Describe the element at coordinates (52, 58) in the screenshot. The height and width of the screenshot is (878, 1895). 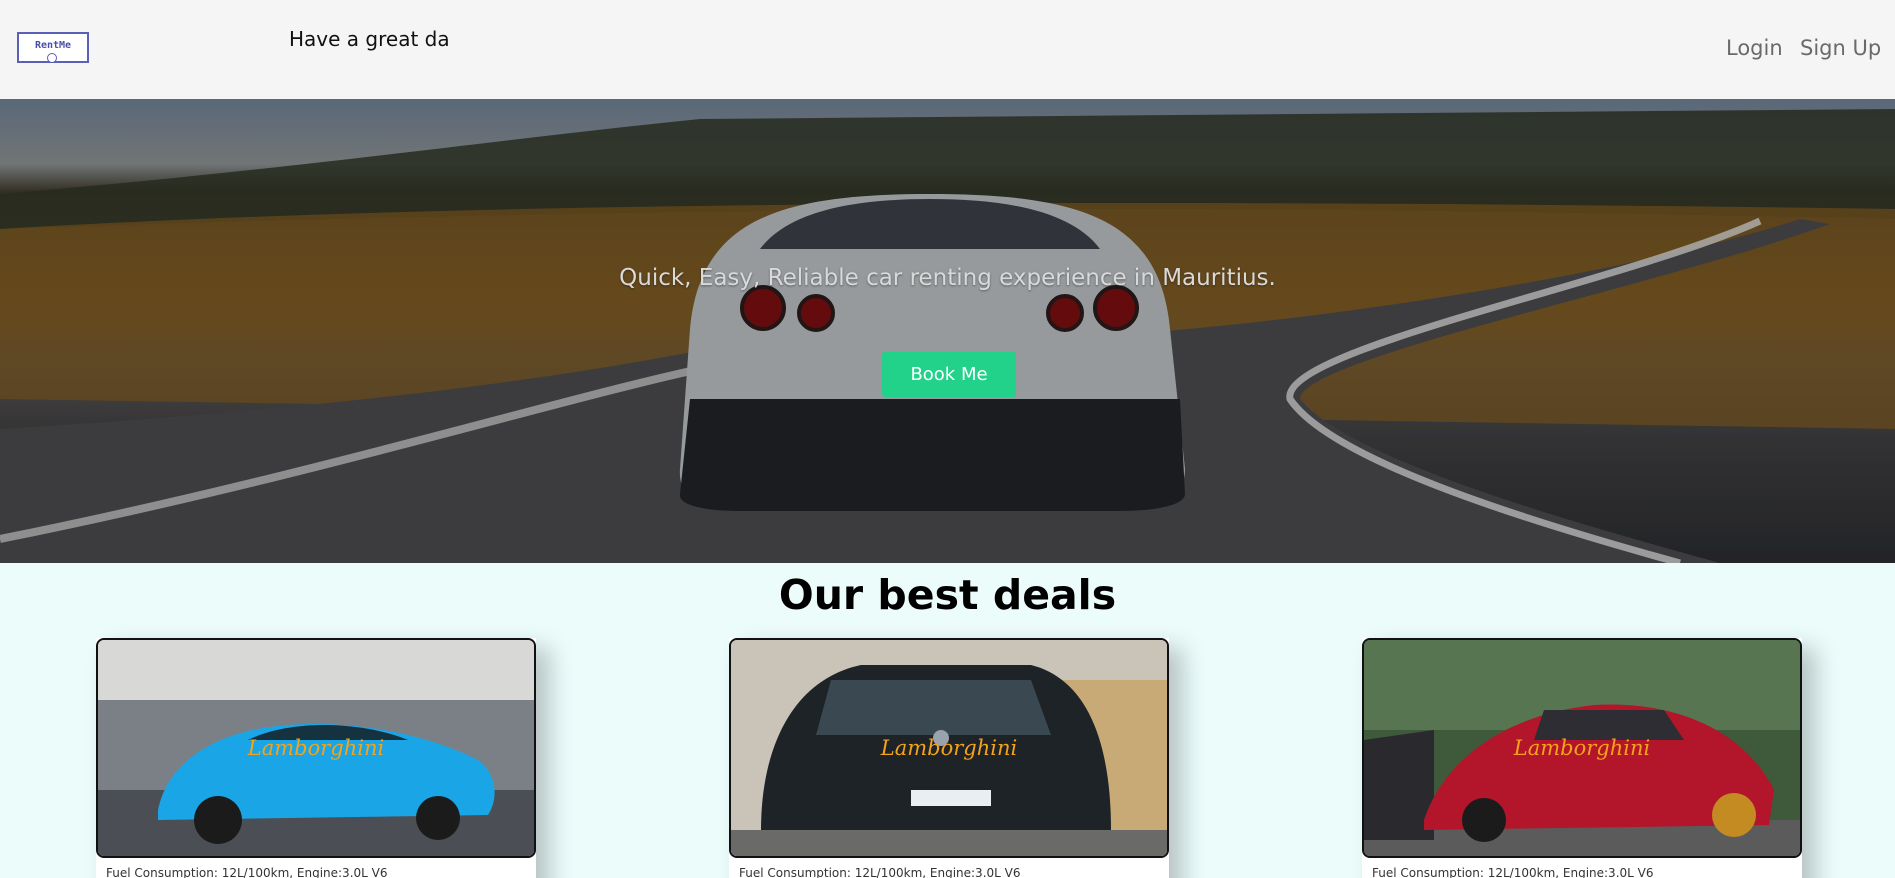
I see `location-pin-icon` at that location.